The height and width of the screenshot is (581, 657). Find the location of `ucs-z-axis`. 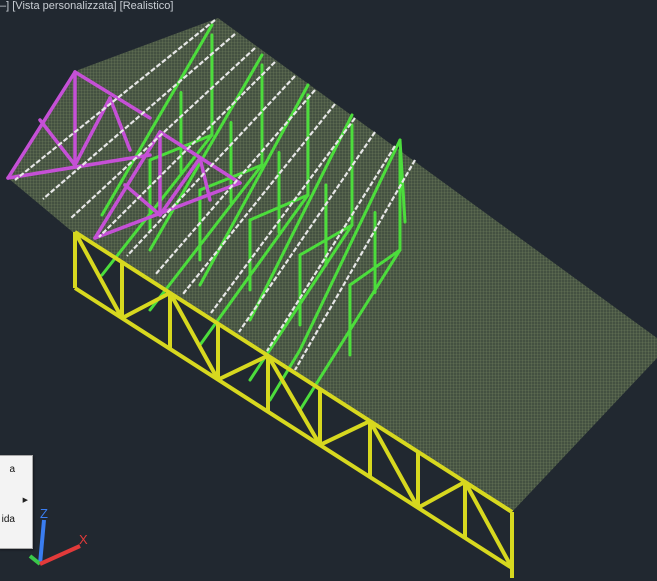

ucs-z-axis is located at coordinates (42, 542).